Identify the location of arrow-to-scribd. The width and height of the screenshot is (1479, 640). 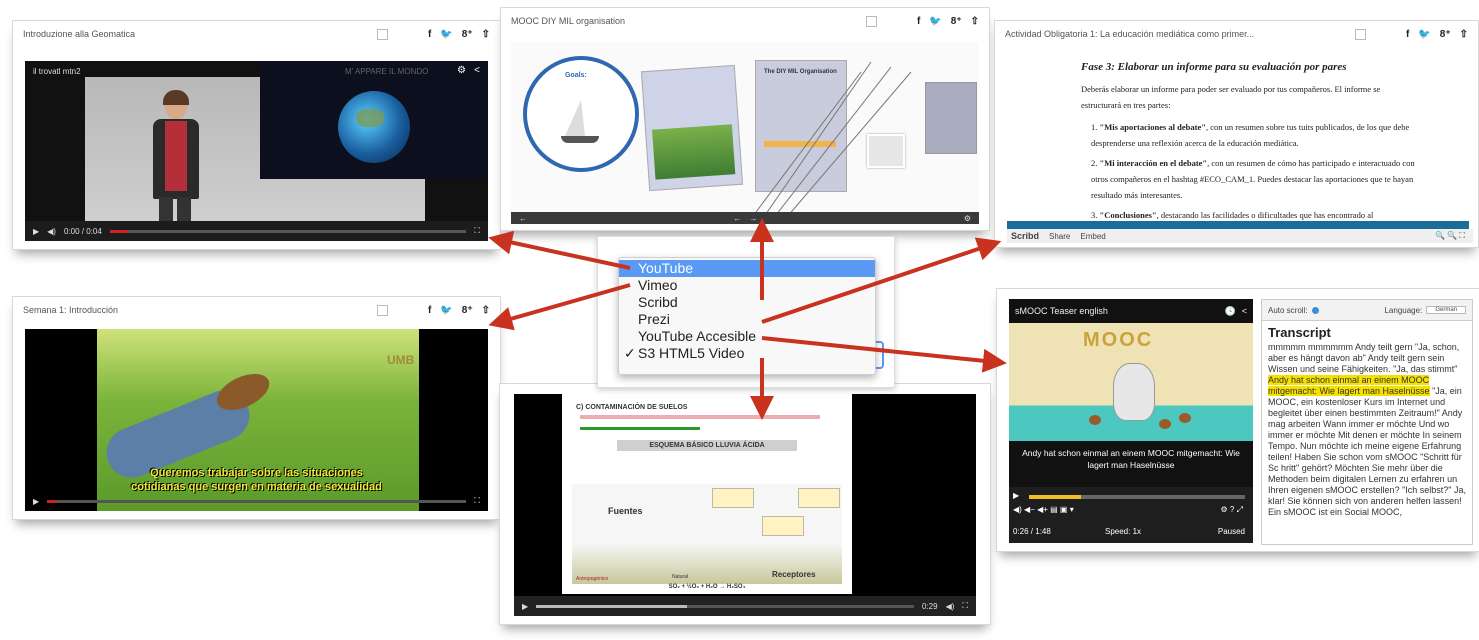
(881, 280).